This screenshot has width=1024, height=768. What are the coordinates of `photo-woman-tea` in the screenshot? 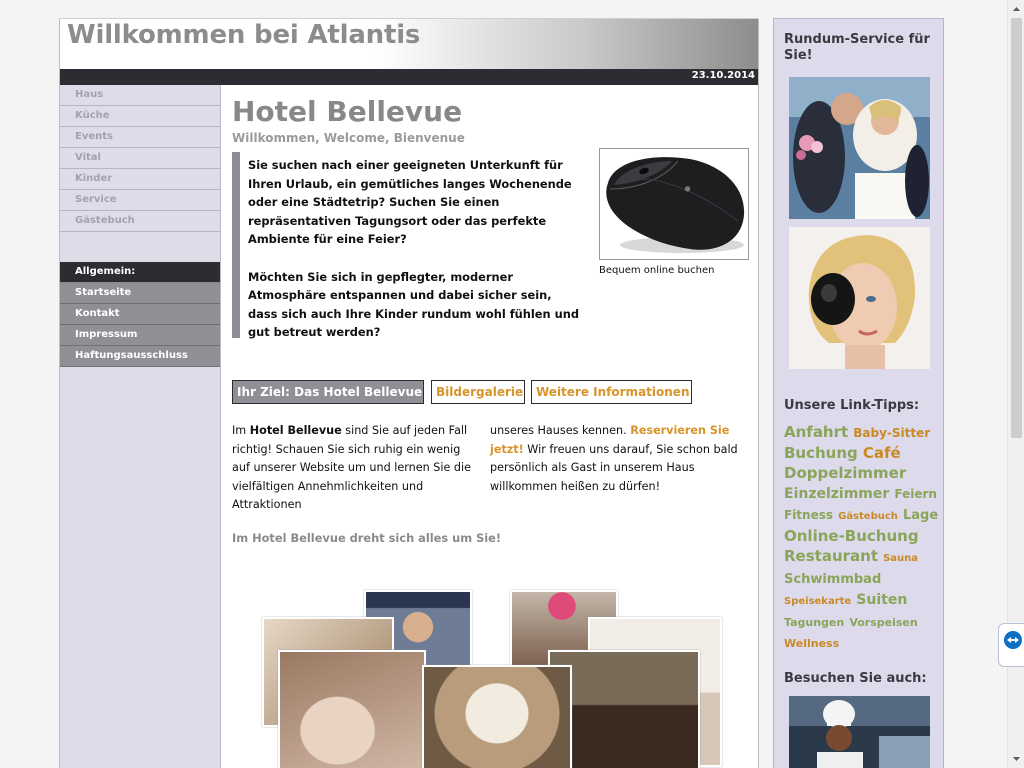 It's located at (352, 709).